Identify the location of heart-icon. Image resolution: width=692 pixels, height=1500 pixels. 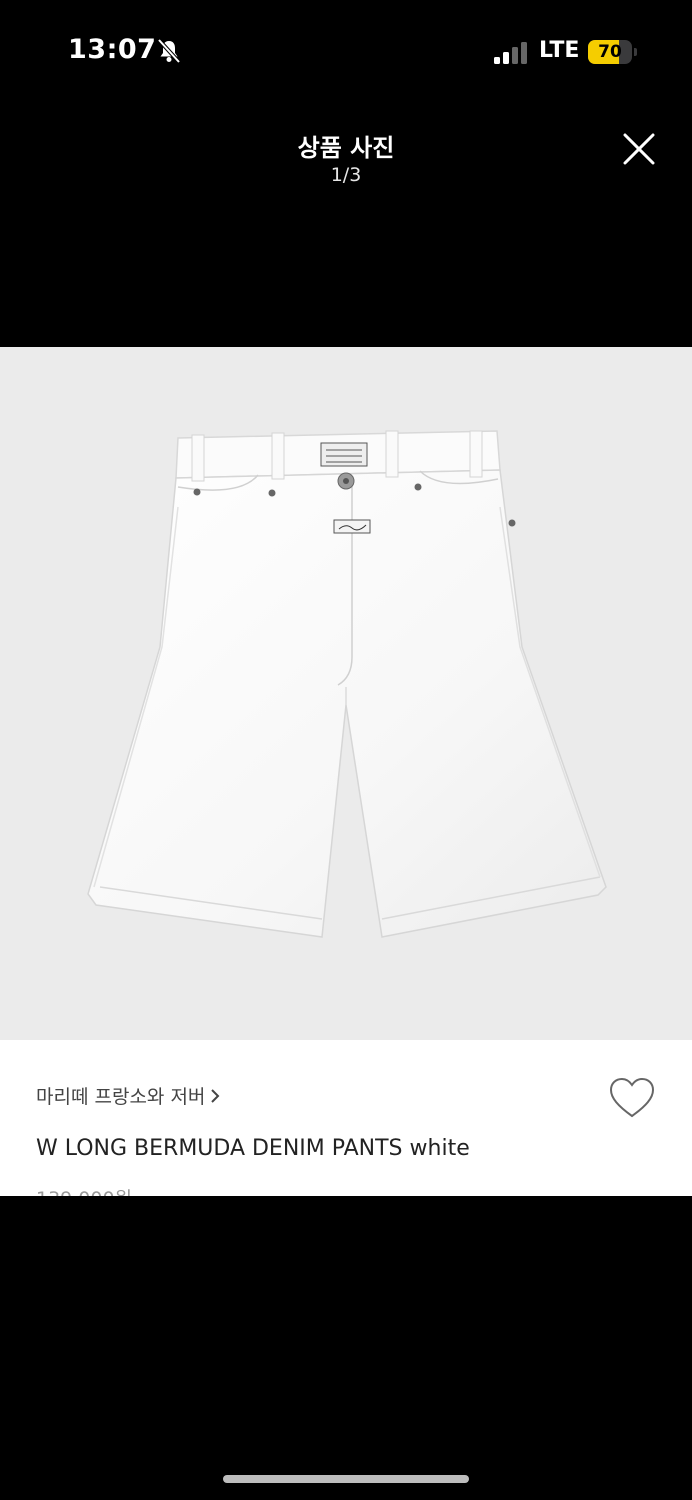
(632, 1098).